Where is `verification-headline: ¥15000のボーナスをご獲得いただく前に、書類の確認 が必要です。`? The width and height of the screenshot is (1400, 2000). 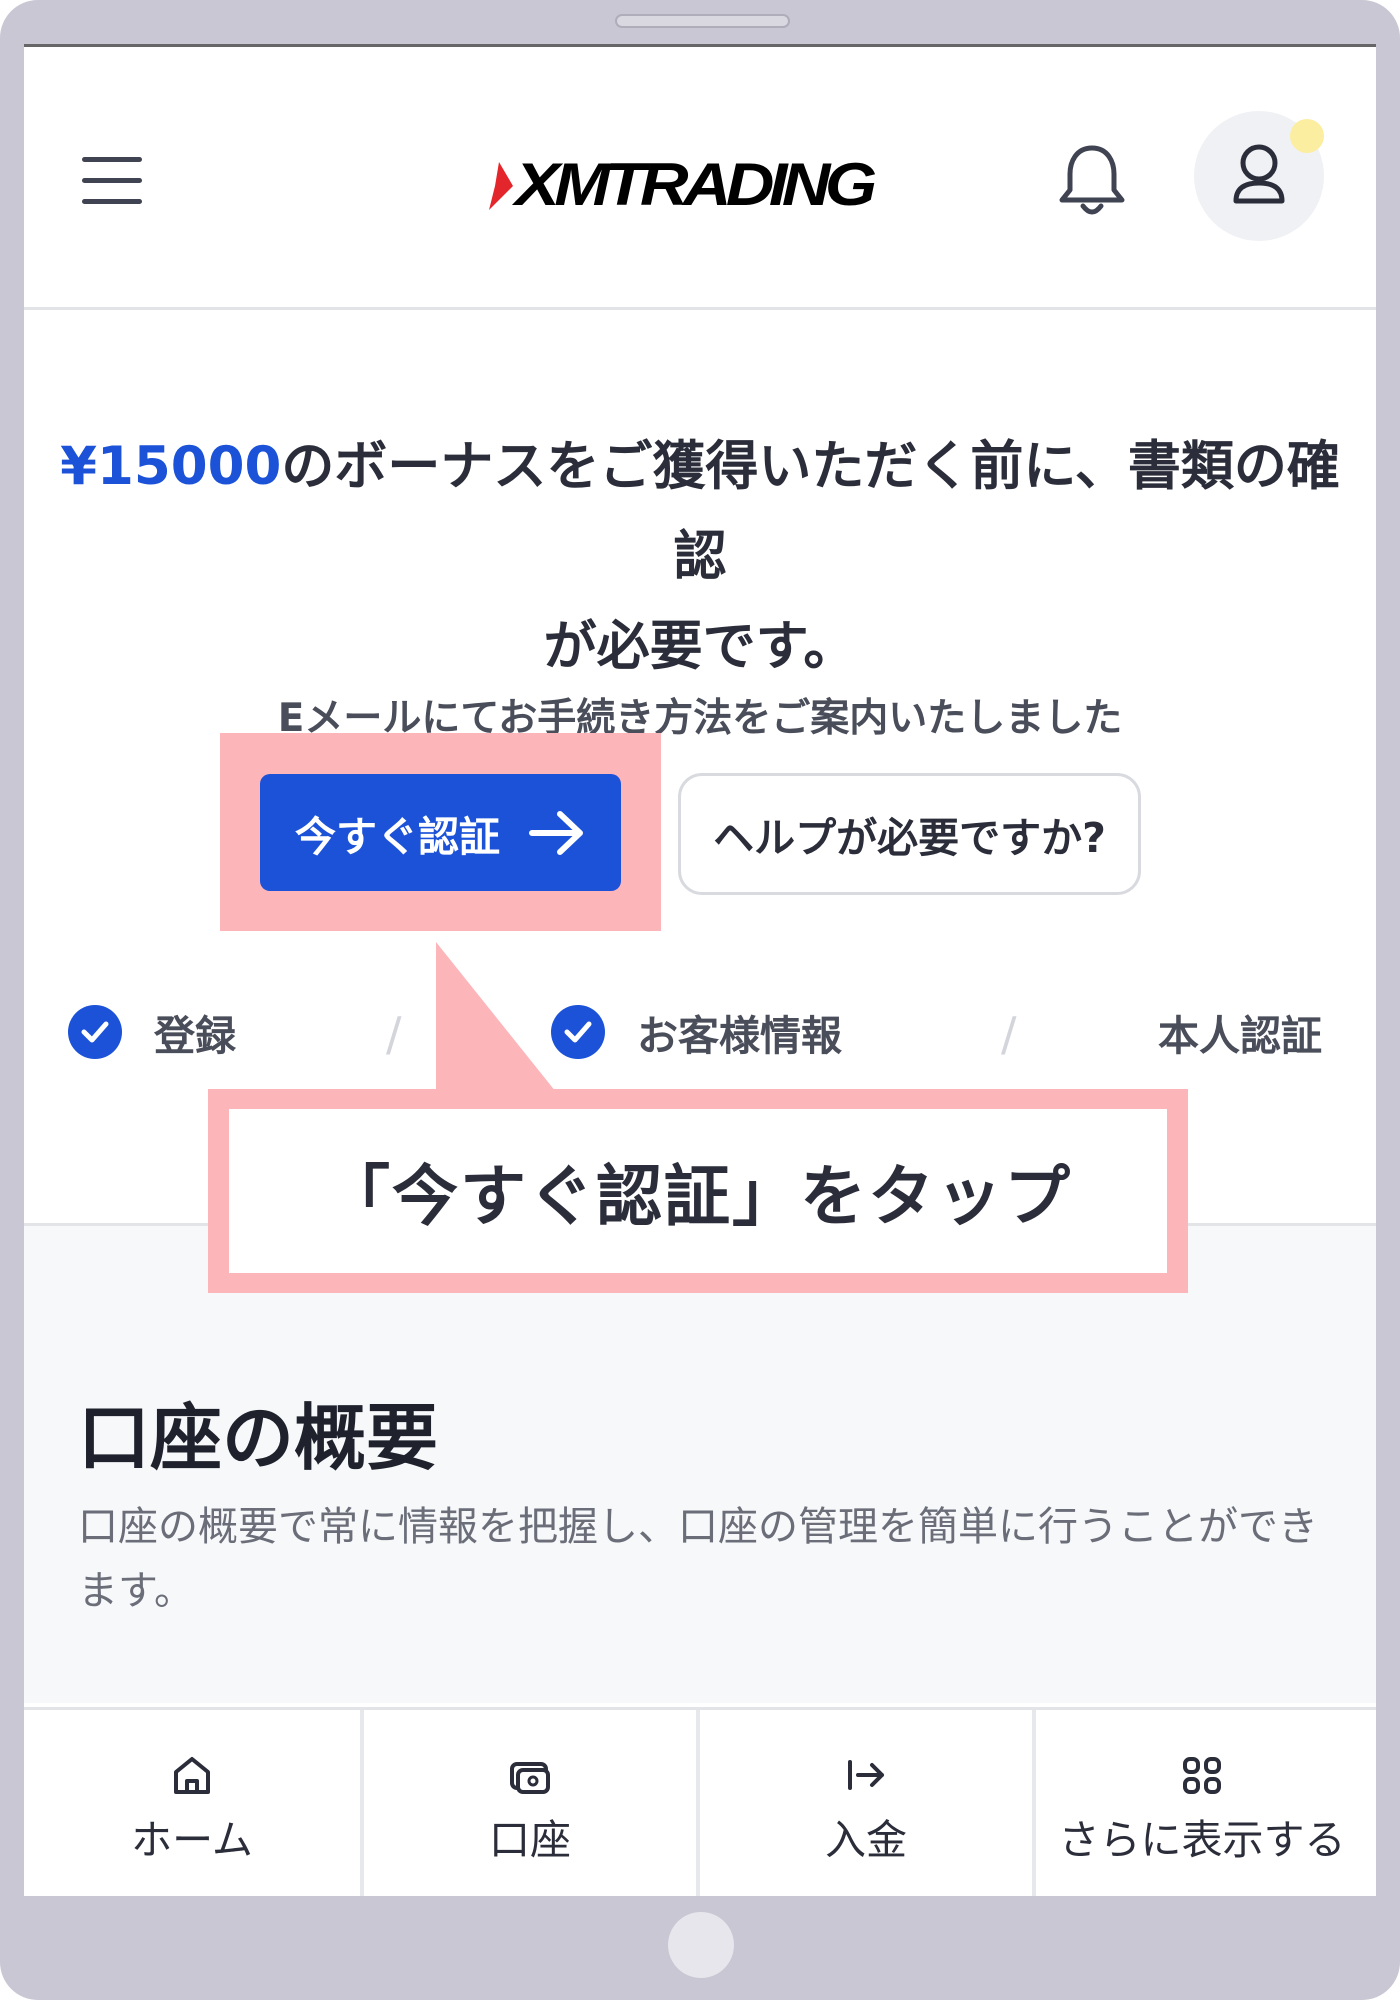
verification-headline: ¥15000のボーナスをご獲得いただく前に、書類の確認 が必要です。 is located at coordinates (700, 557).